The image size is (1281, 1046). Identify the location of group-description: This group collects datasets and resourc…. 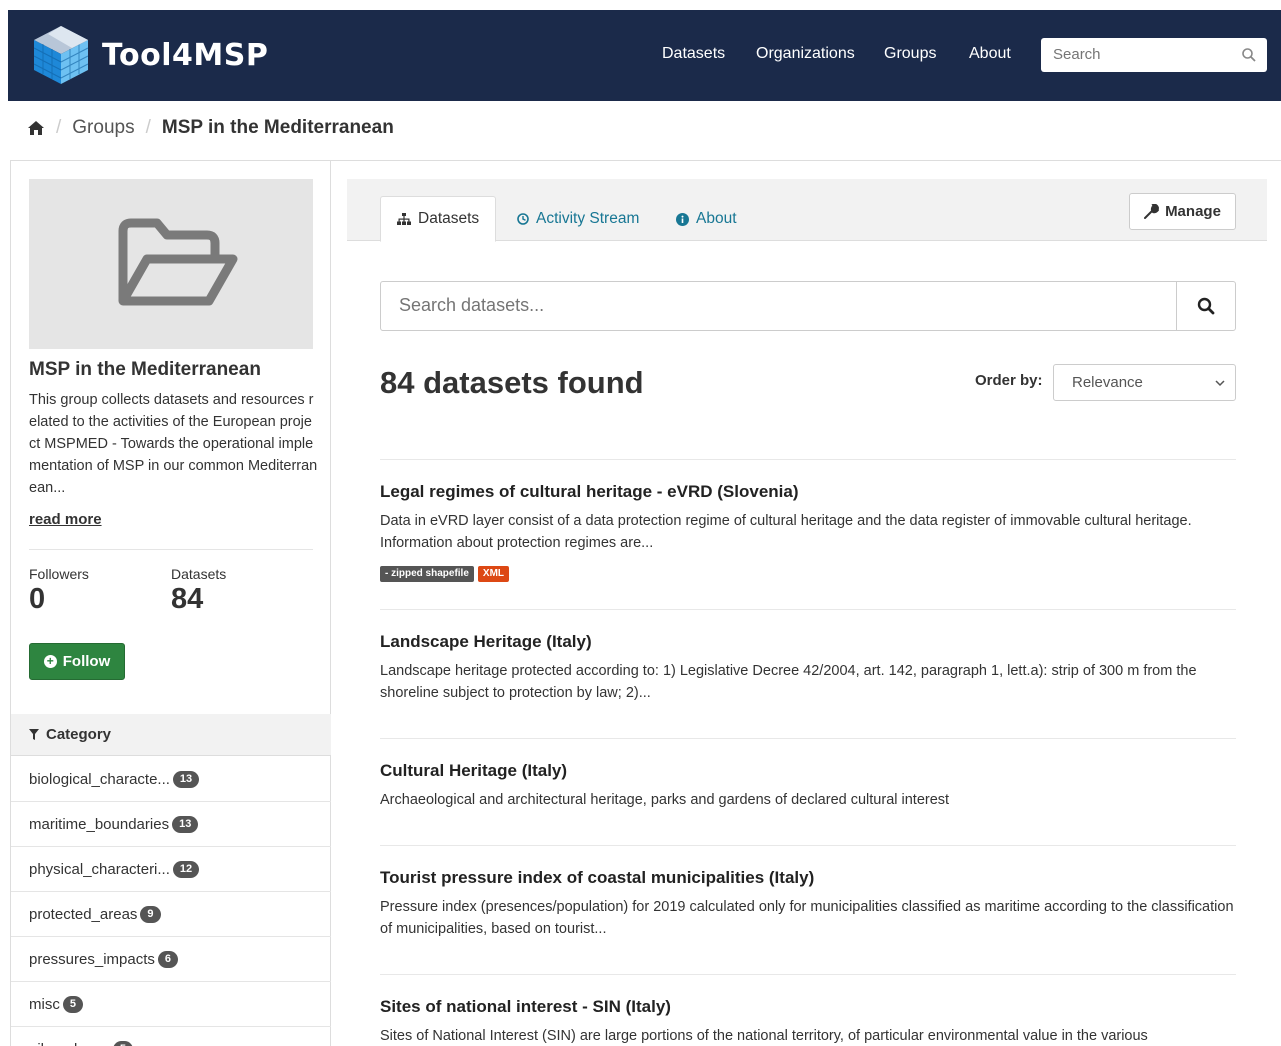
(173, 444).